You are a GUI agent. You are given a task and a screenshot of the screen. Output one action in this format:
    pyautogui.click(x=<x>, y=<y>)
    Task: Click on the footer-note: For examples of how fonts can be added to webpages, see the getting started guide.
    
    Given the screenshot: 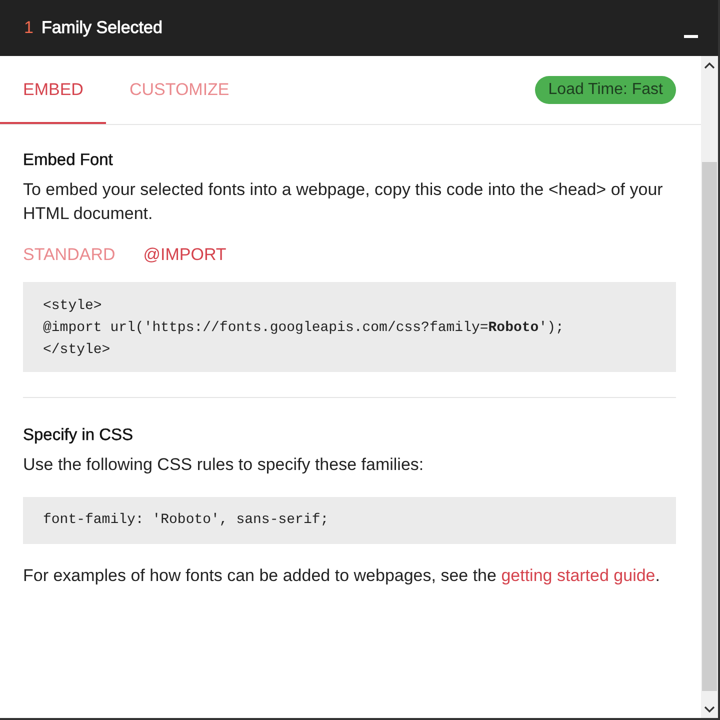 What is the action you would take?
    pyautogui.click(x=342, y=576)
    